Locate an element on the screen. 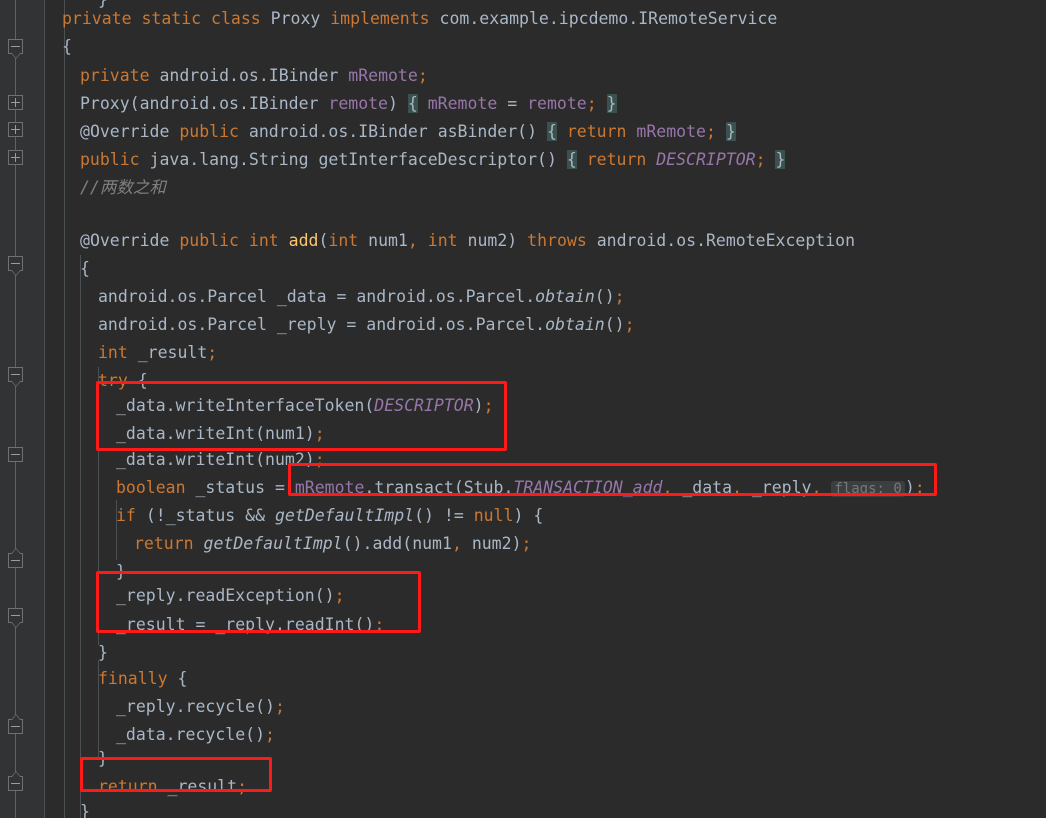 The height and width of the screenshot is (818, 1046). hint-value: 0 is located at coordinates (897, 489).